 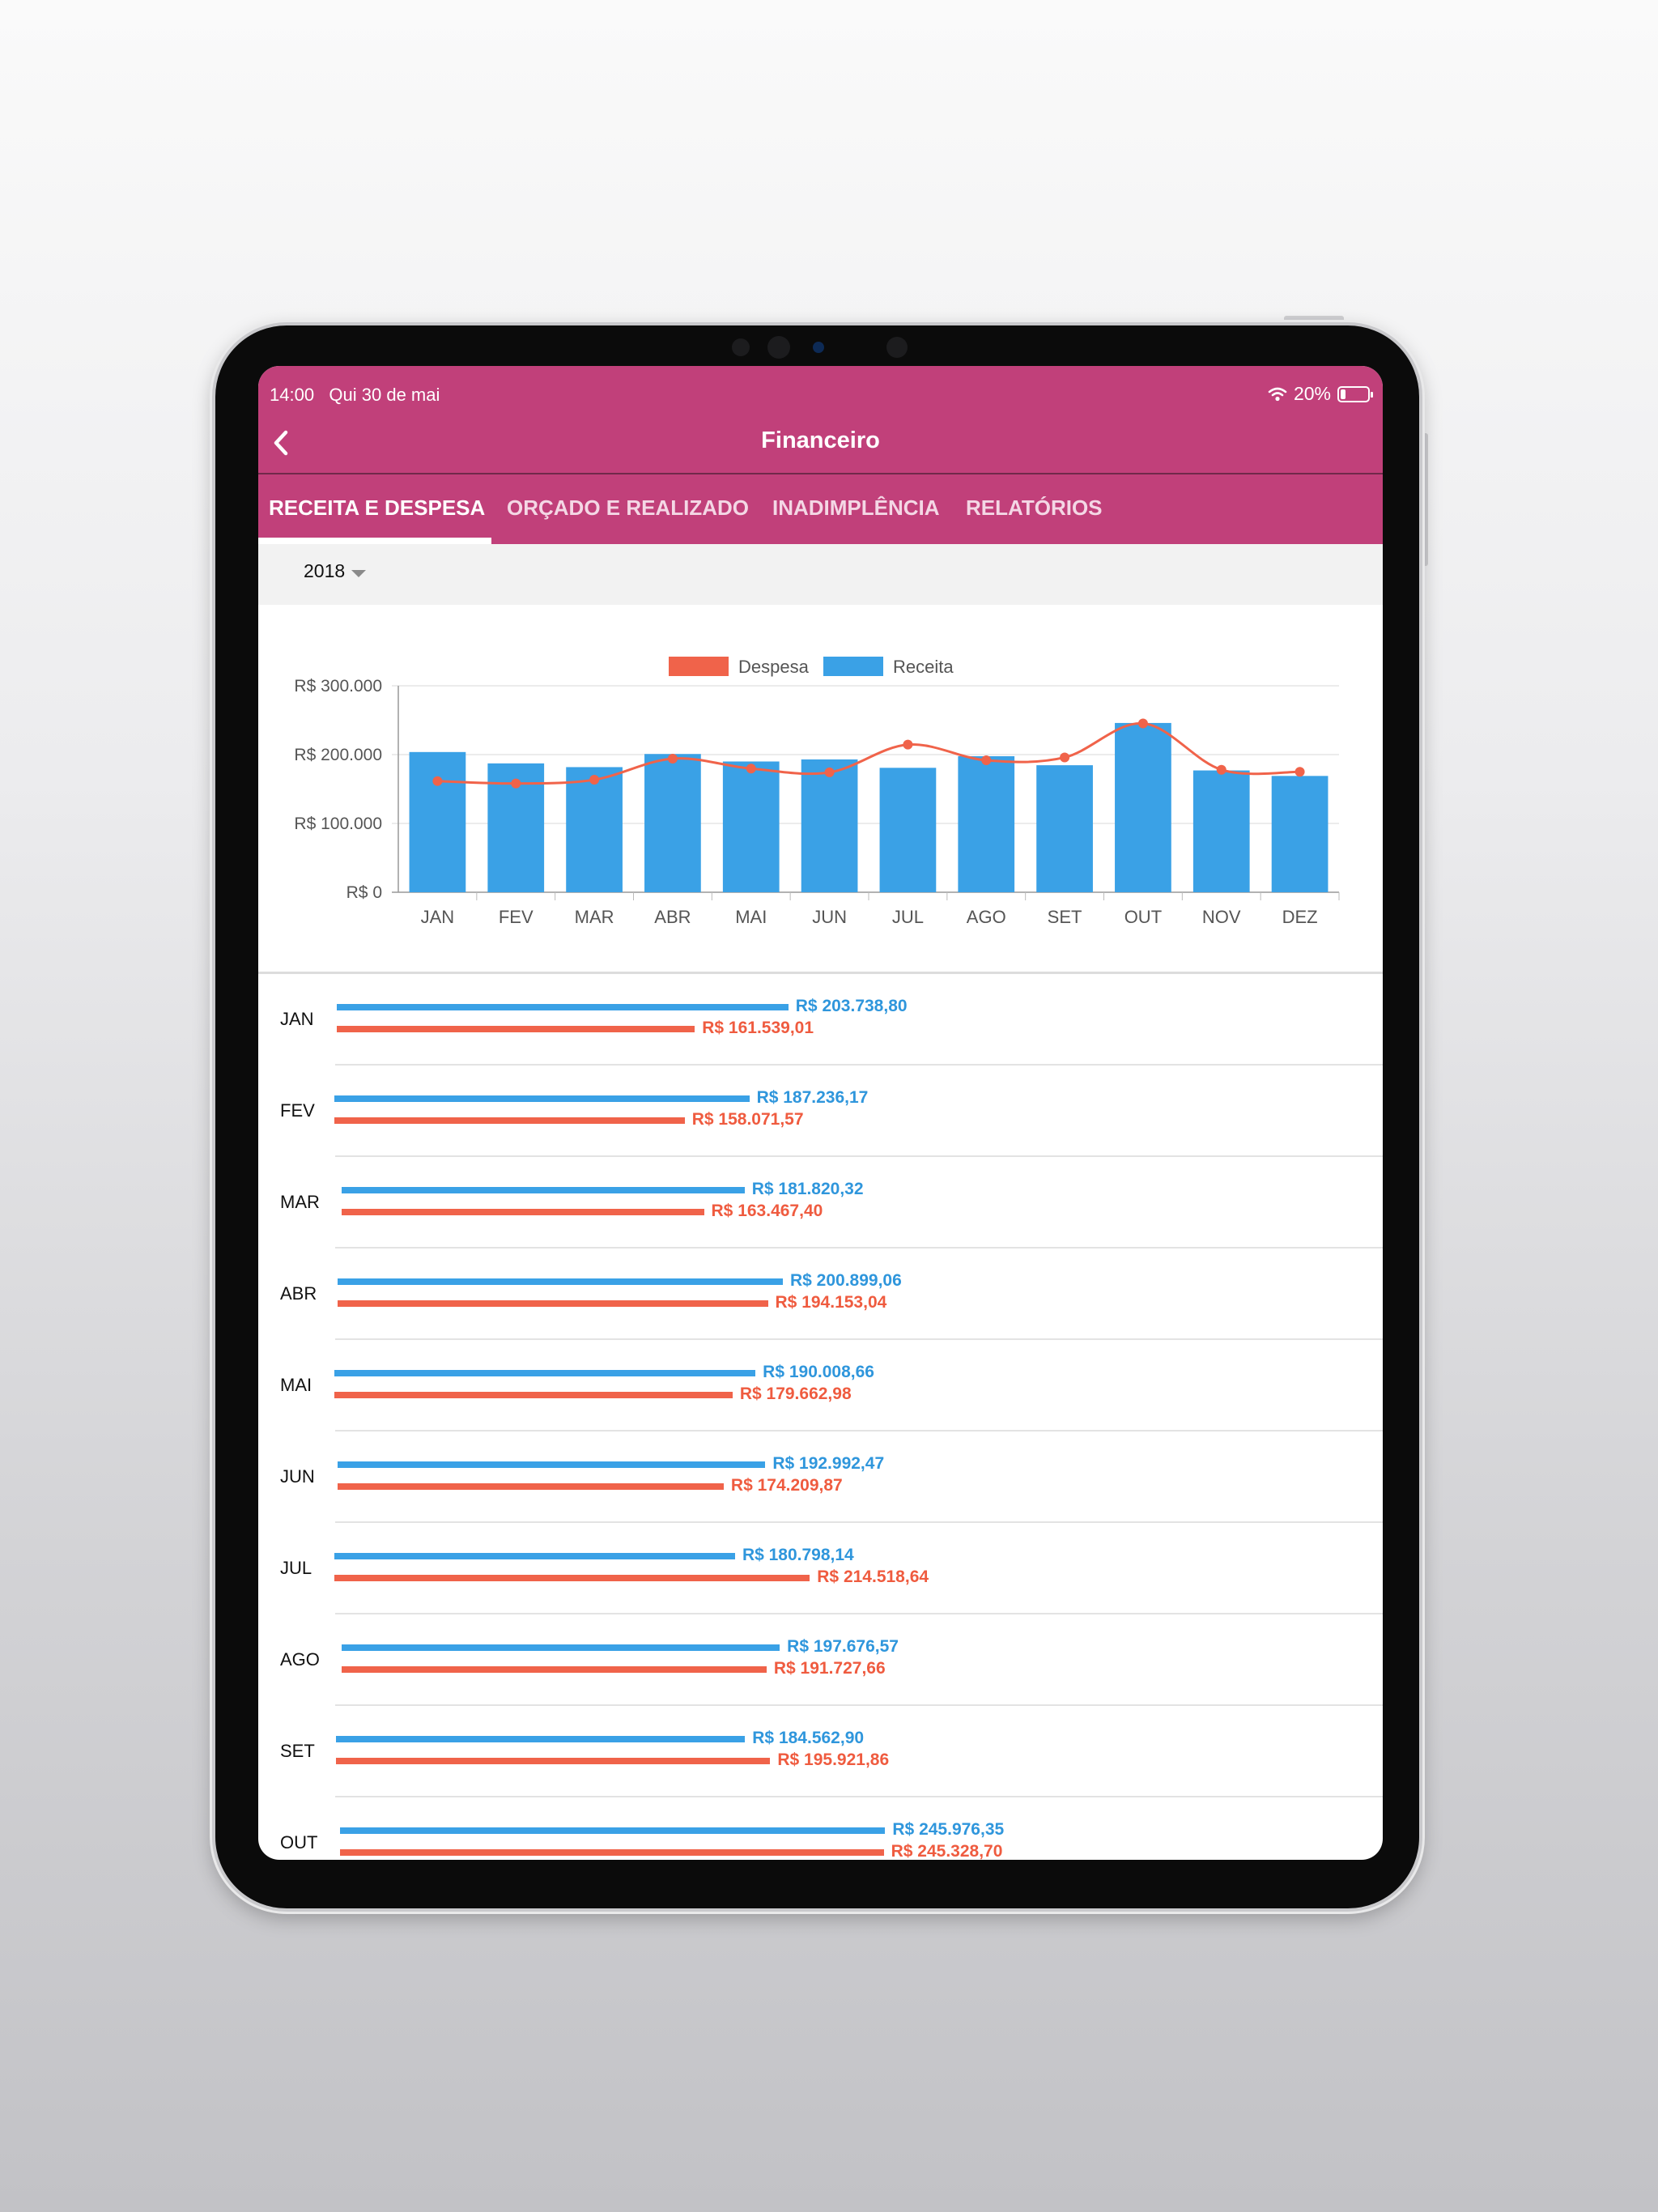 I want to click on list-item: AGO R$ 197.676,57 R$ 191.727,66, so click(x=820, y=1660).